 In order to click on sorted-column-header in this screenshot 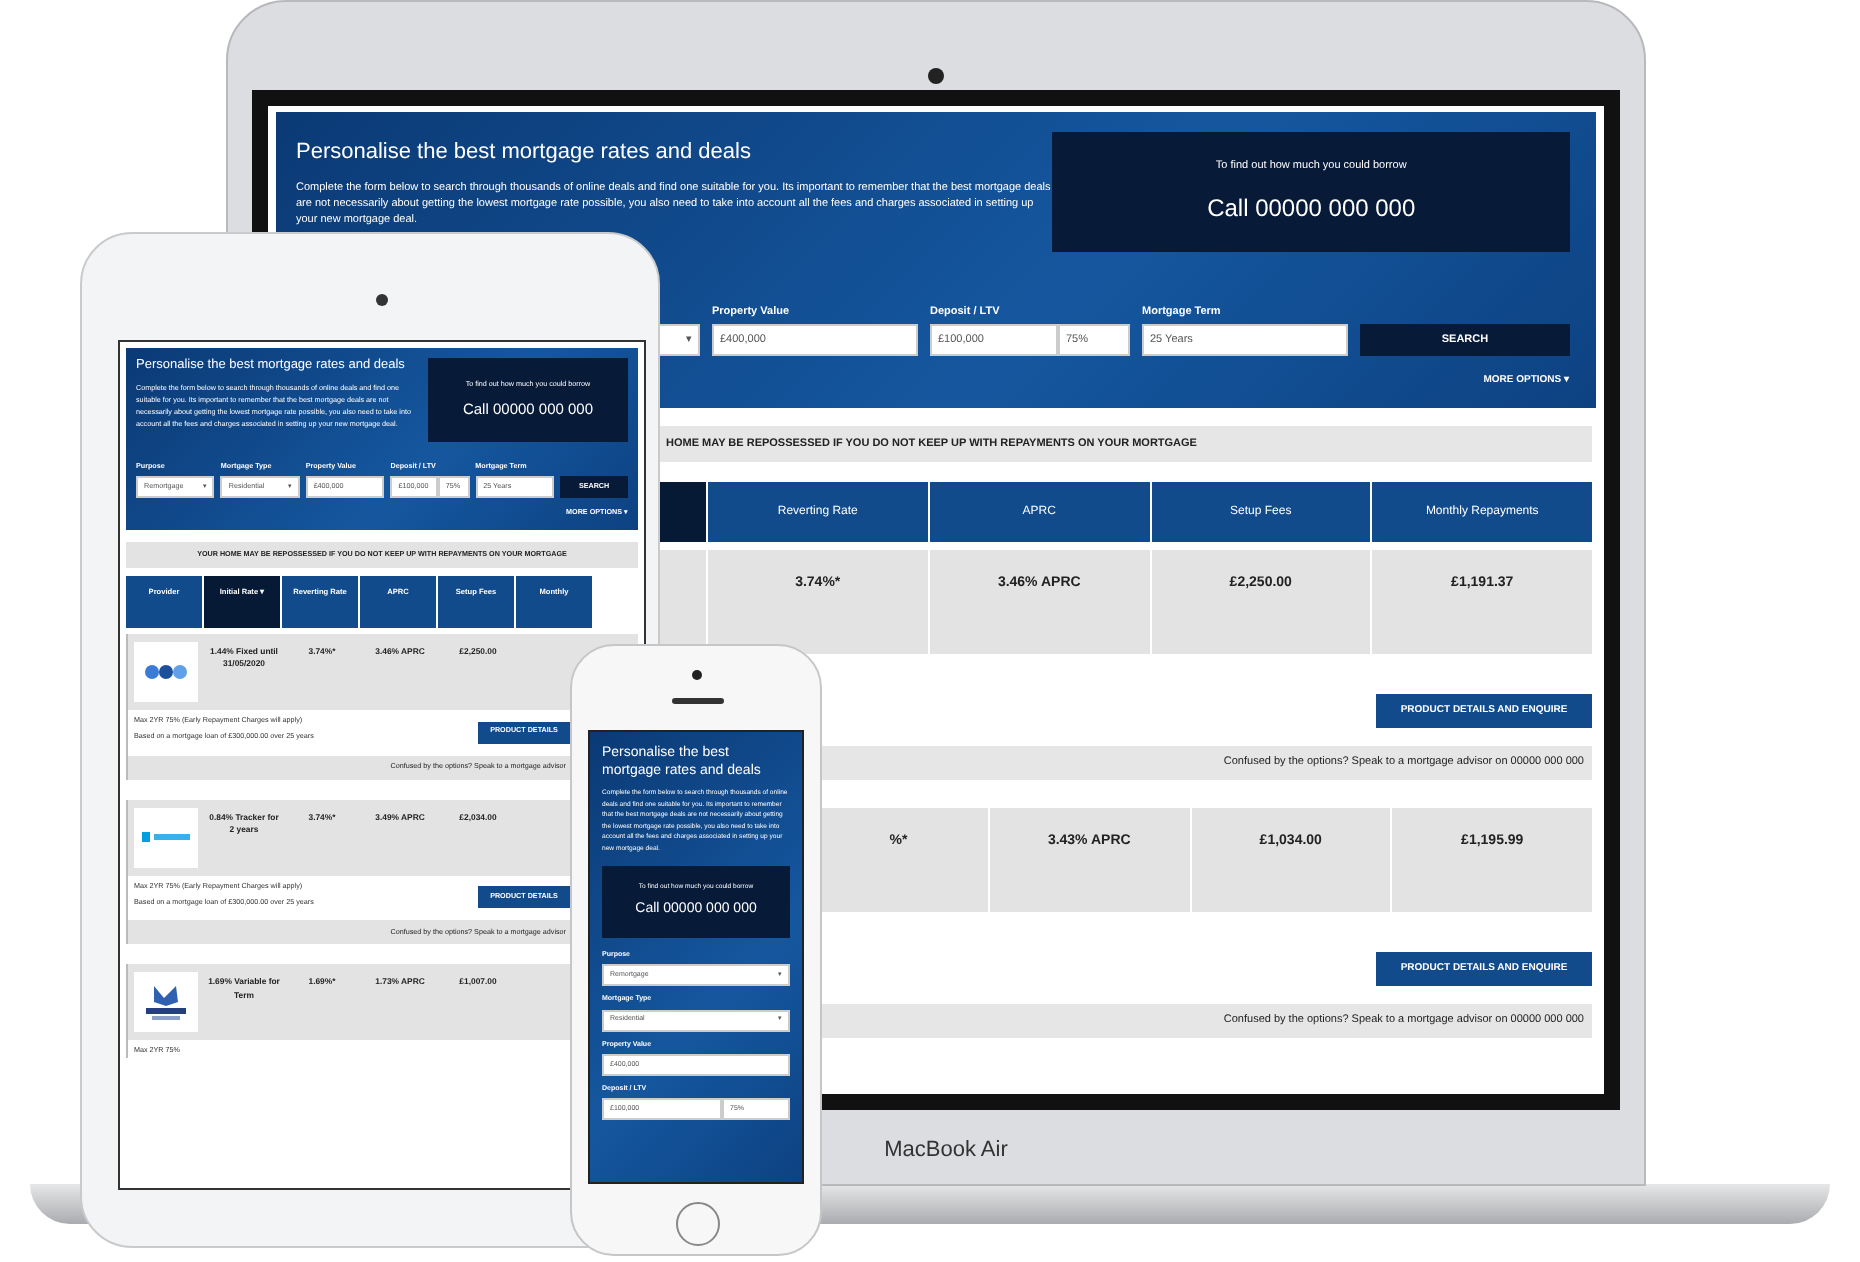, I will do `click(682, 512)`.